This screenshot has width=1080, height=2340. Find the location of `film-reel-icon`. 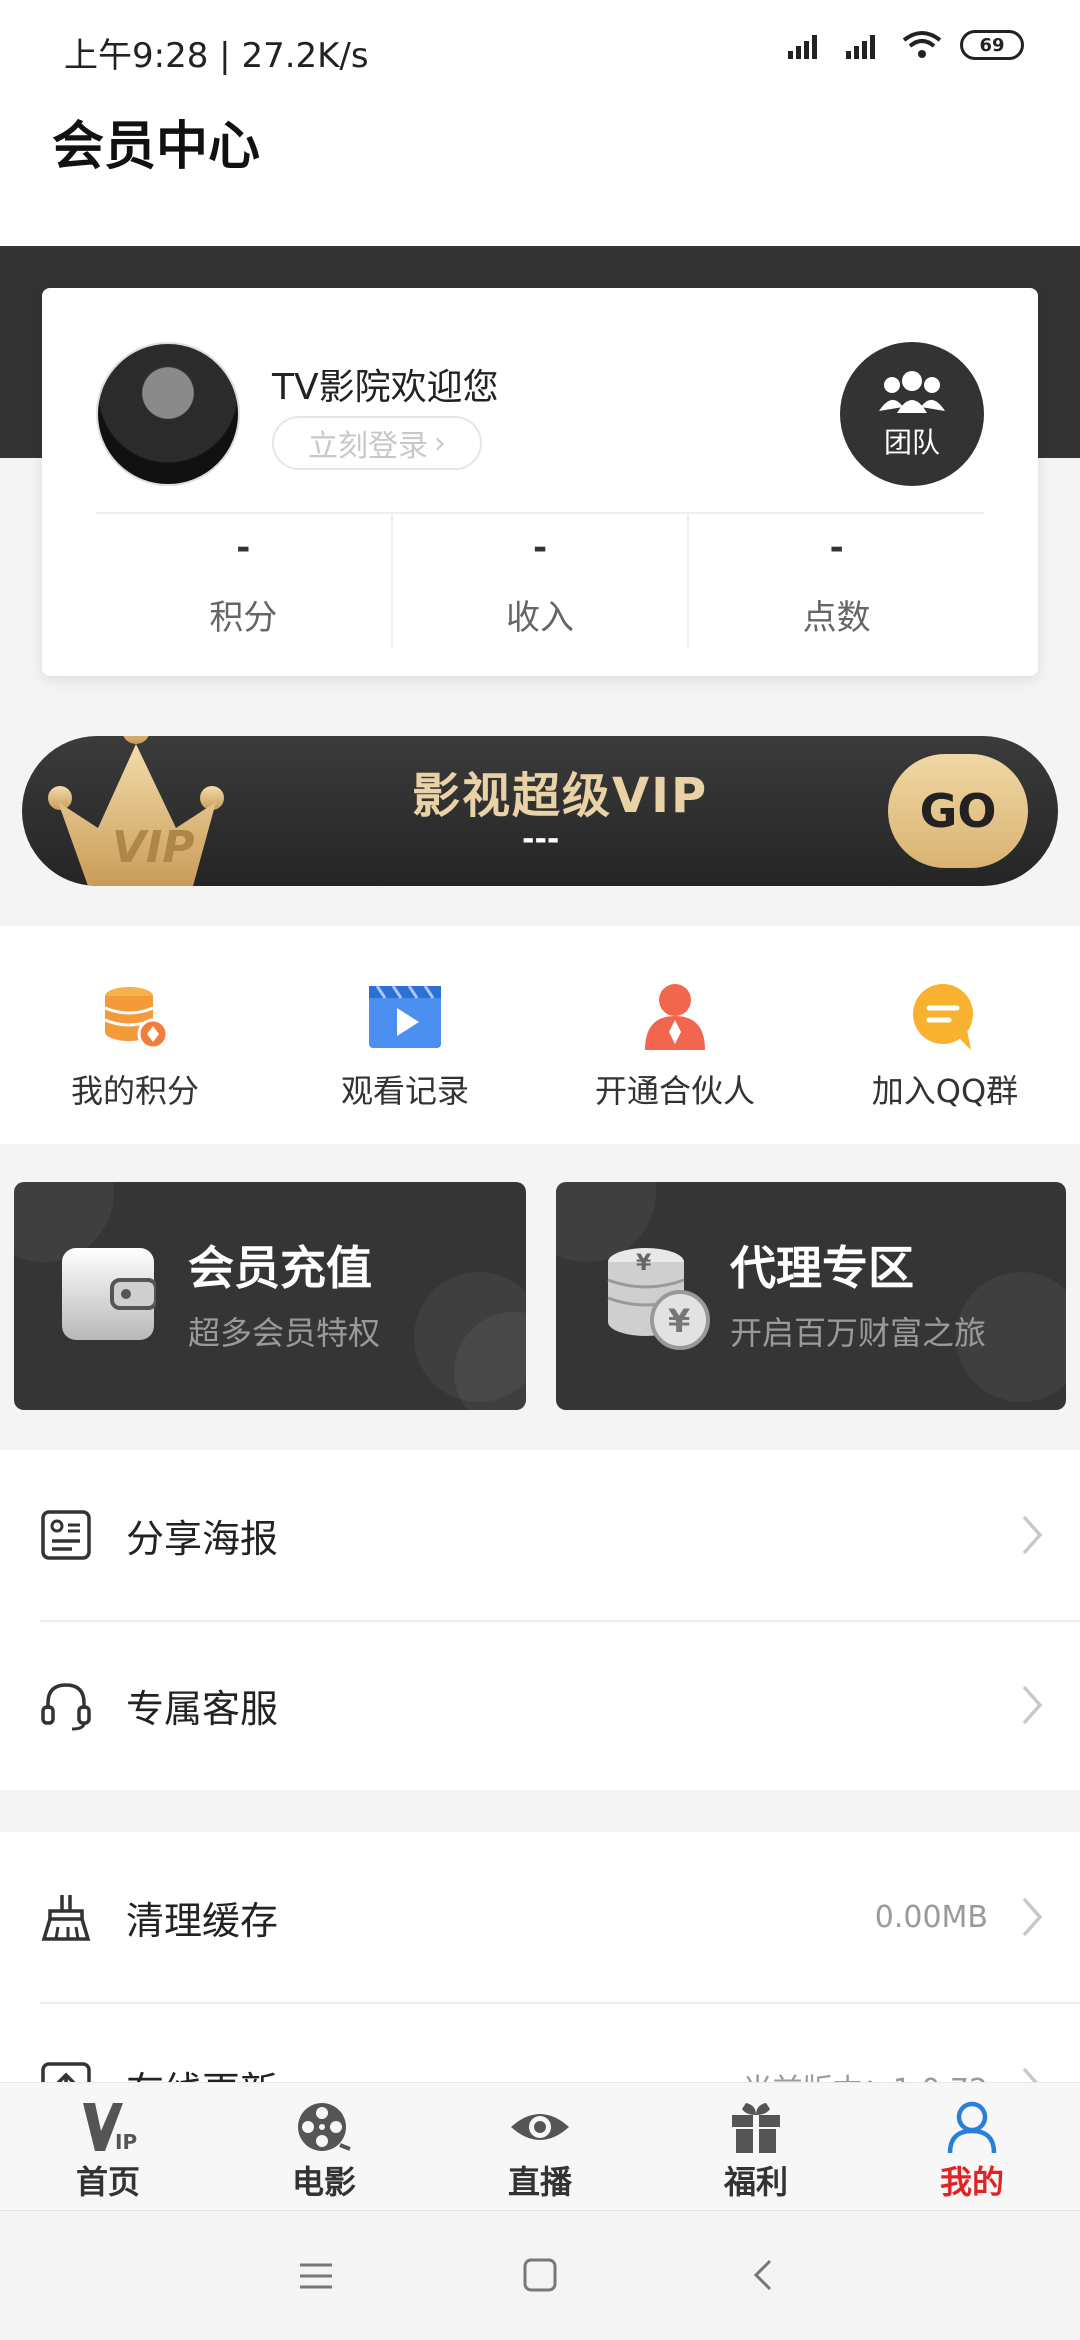

film-reel-icon is located at coordinates (324, 2127).